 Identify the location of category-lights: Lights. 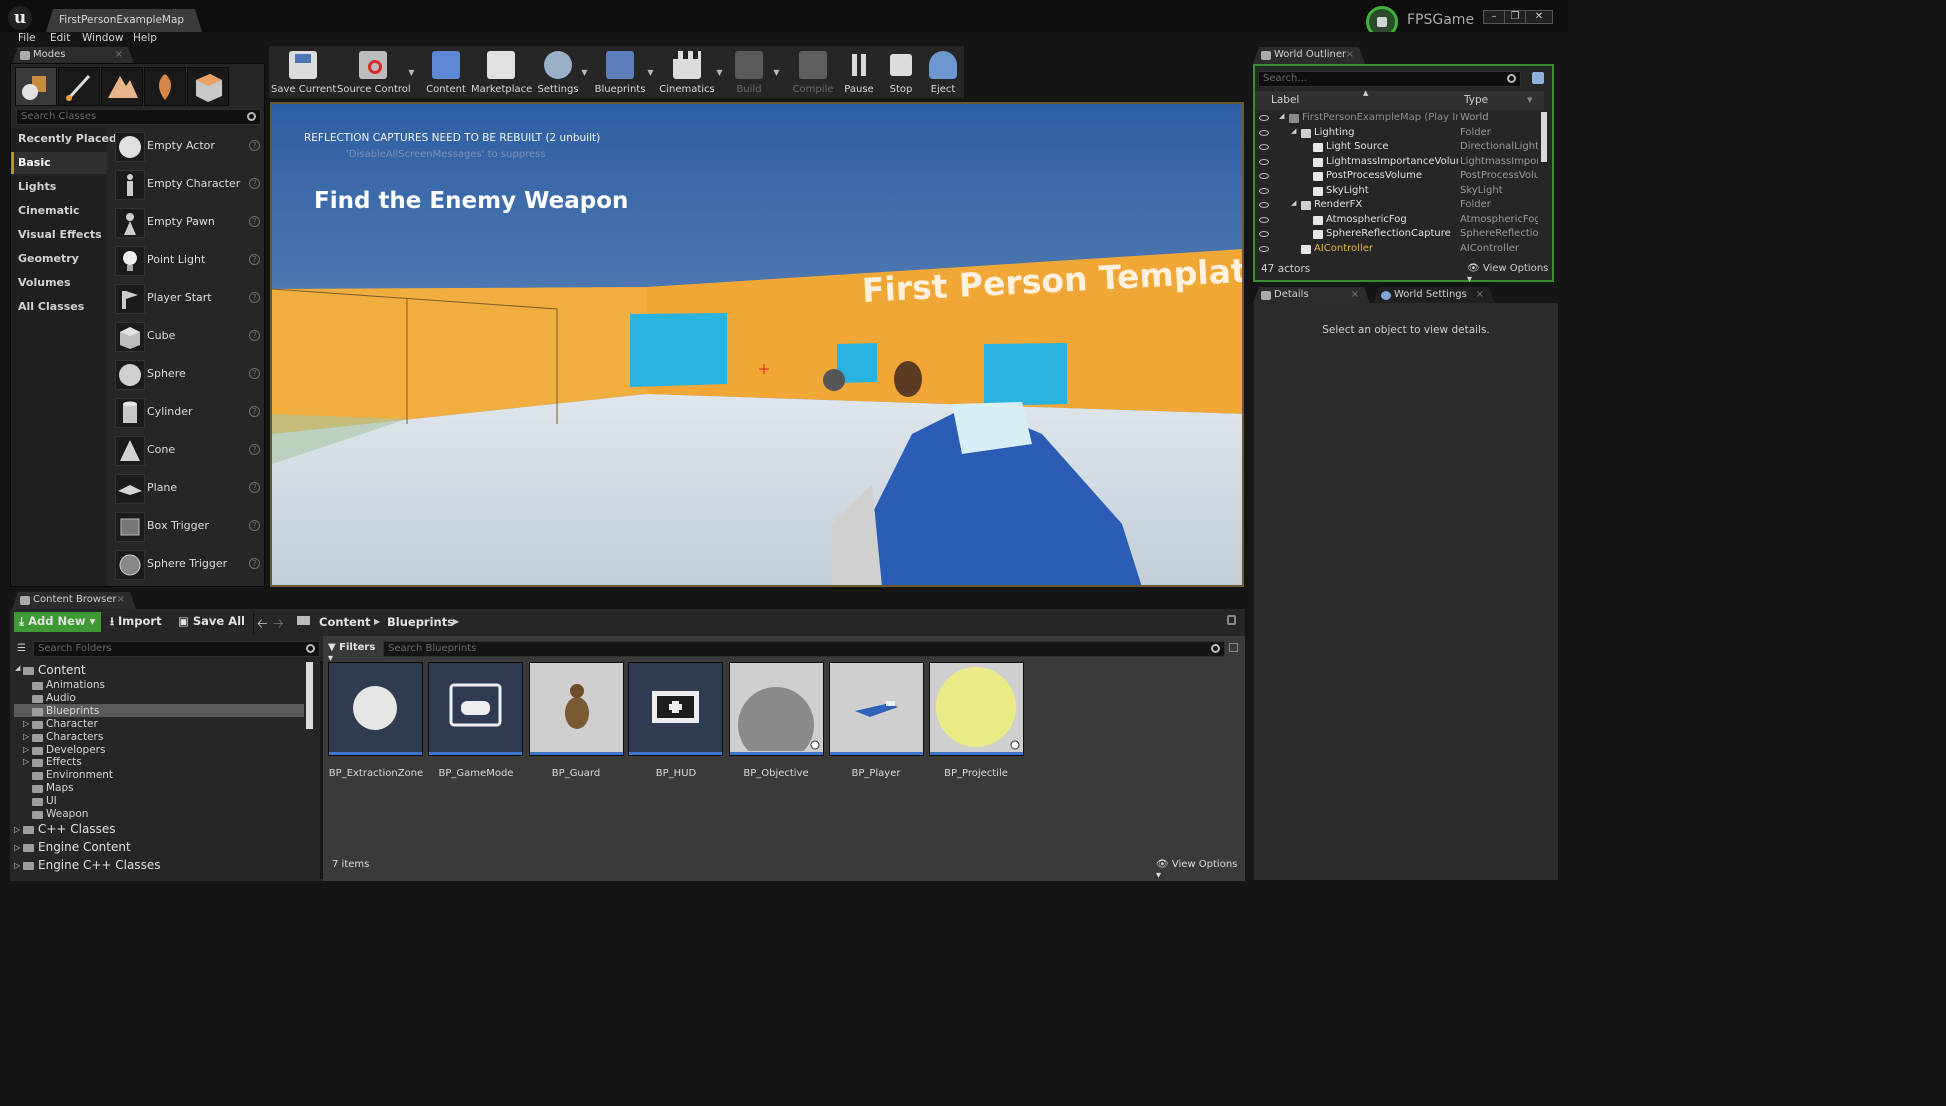
(37, 186).